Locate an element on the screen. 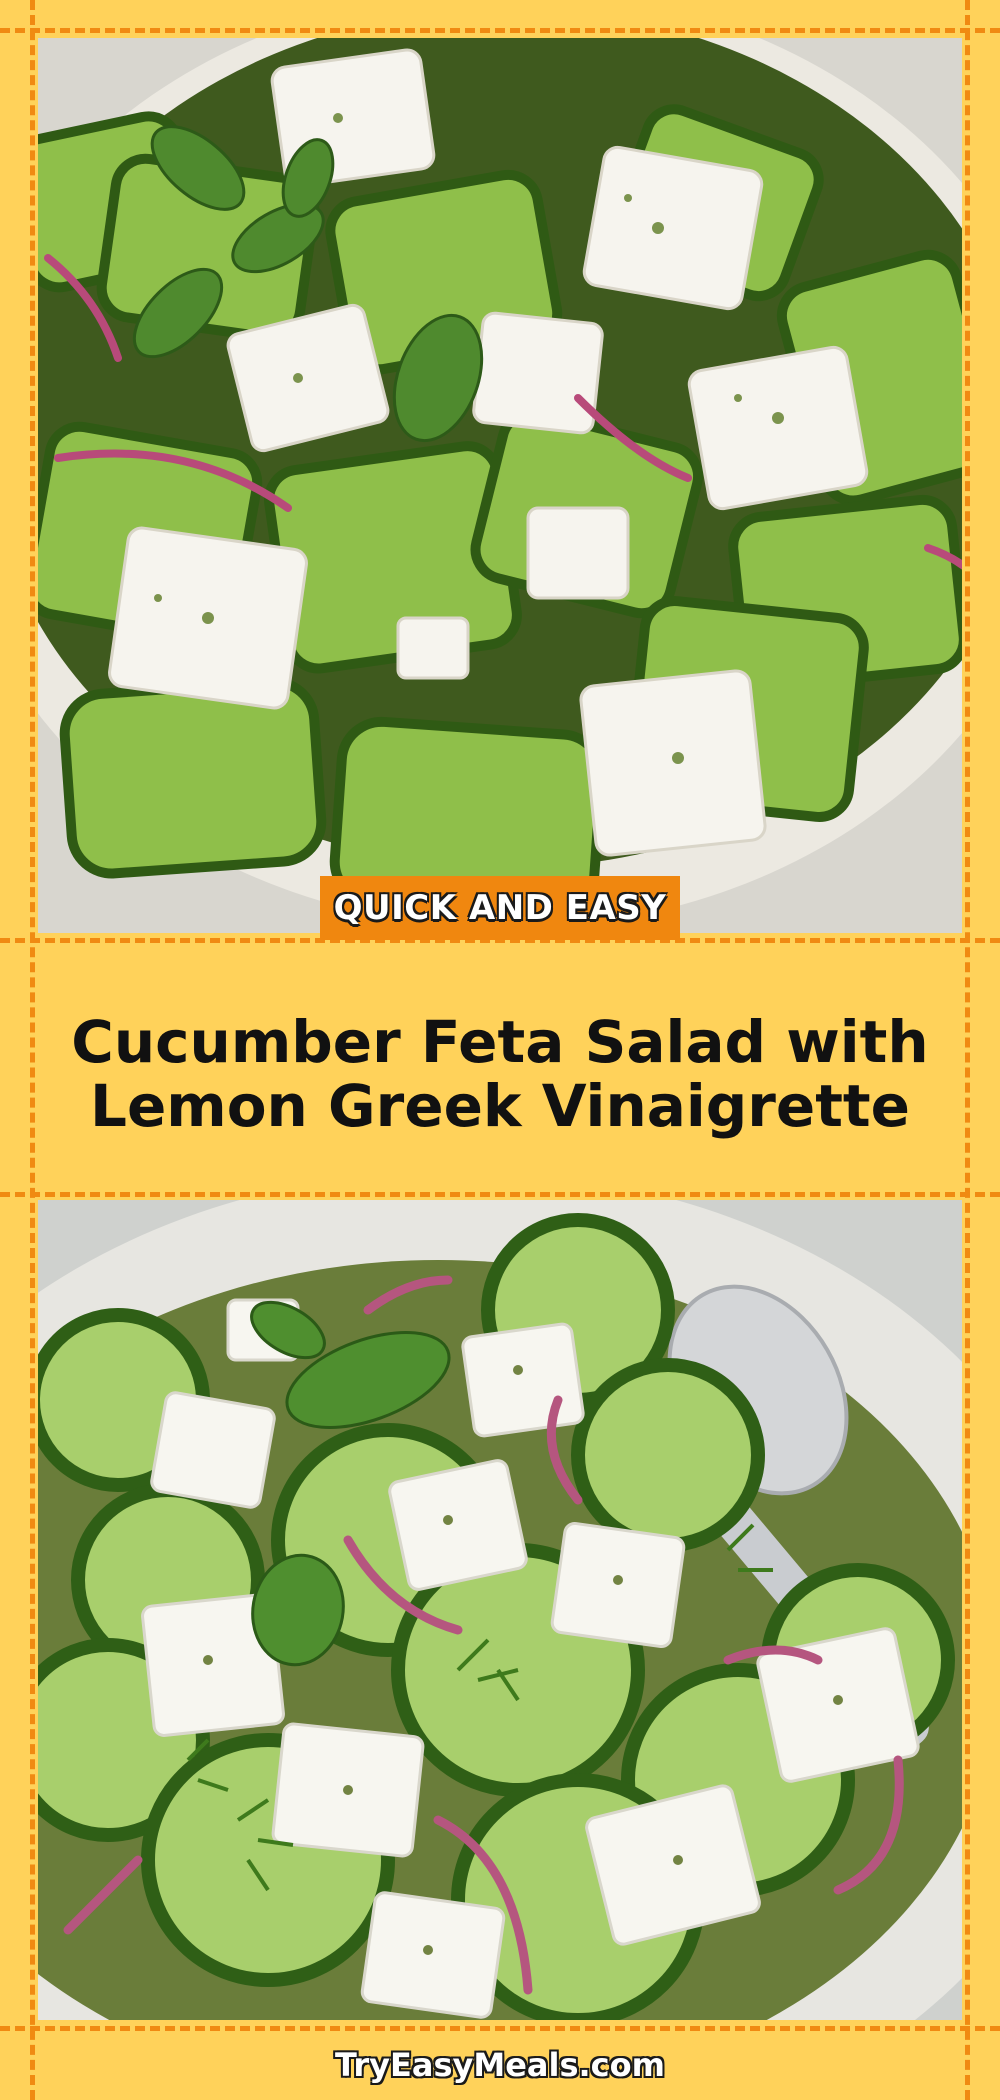  dashed-border-left is located at coordinates (32, 1050).